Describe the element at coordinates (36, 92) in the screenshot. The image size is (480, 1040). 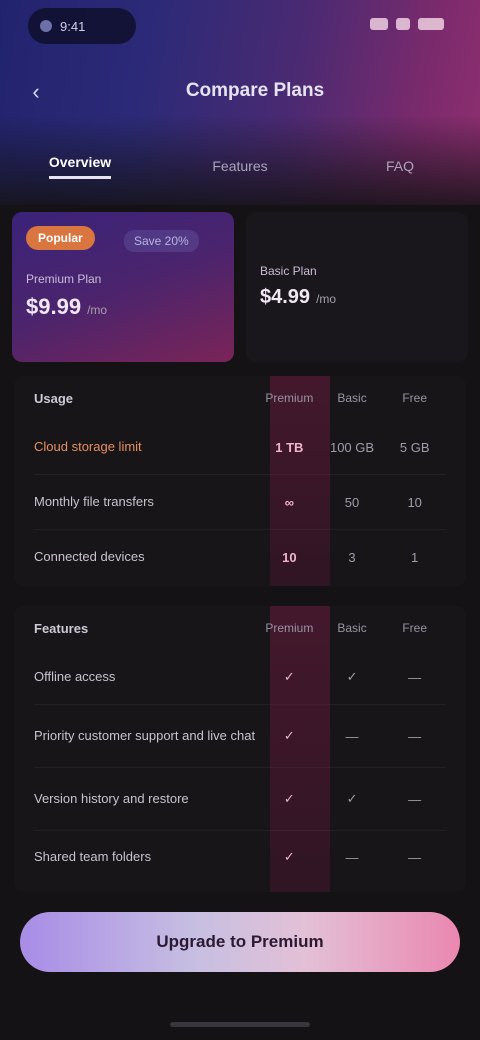
I see `back-button: ‹` at that location.